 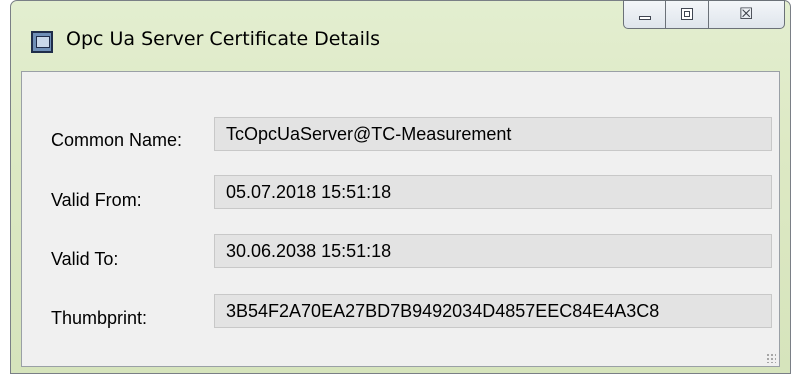 What do you see at coordinates (96, 200) in the screenshot?
I see `valid-from-label: Valid From:` at bounding box center [96, 200].